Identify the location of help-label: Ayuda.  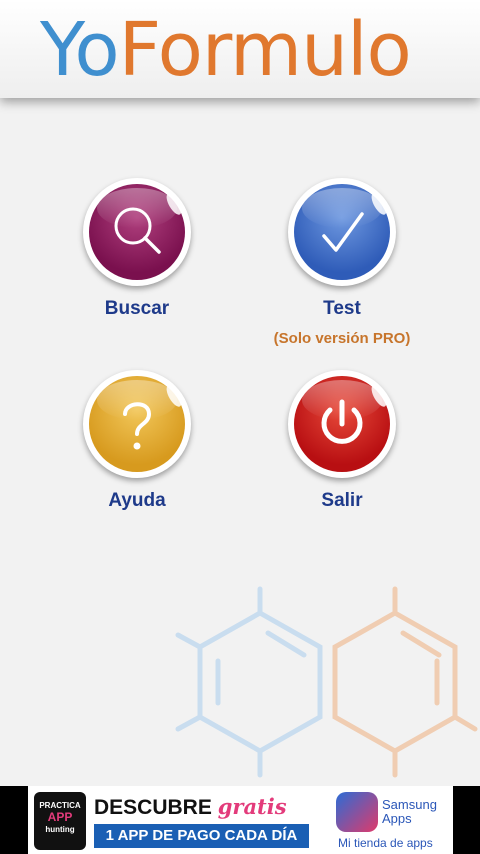
(137, 500).